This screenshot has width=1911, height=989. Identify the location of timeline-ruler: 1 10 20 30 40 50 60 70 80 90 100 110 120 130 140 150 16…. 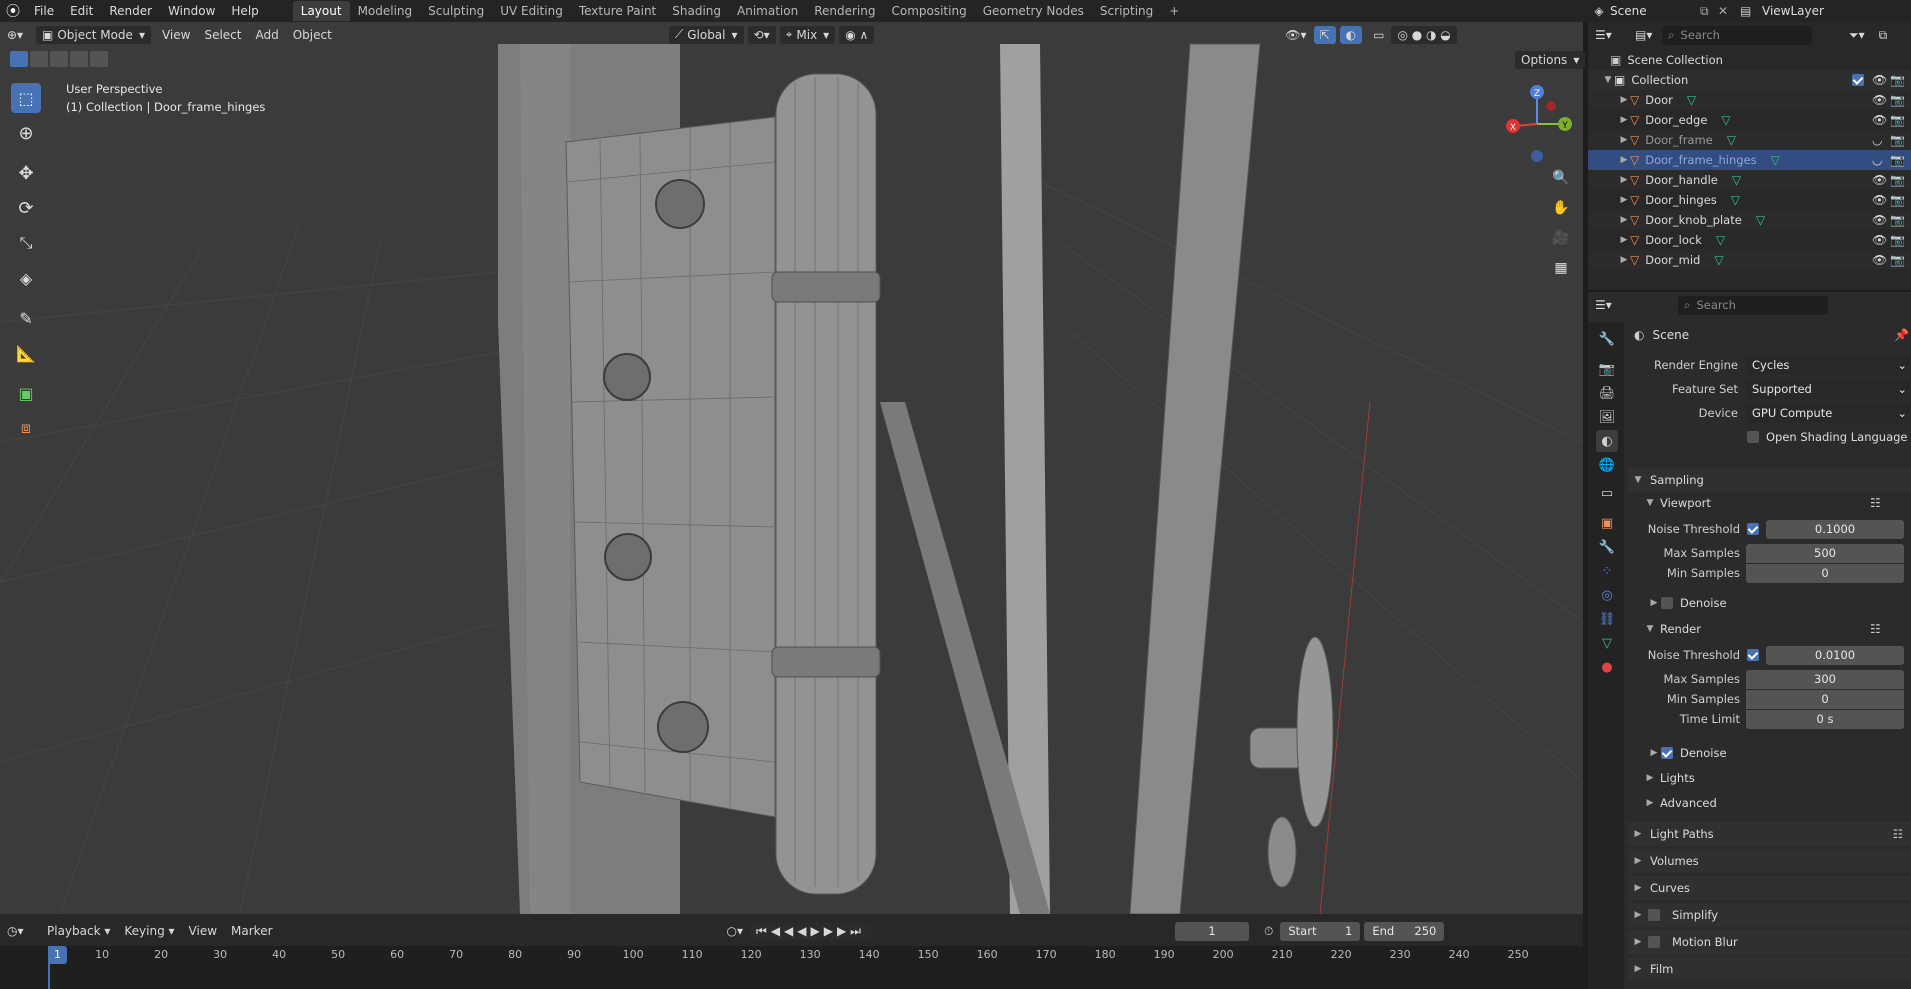
(791, 967).